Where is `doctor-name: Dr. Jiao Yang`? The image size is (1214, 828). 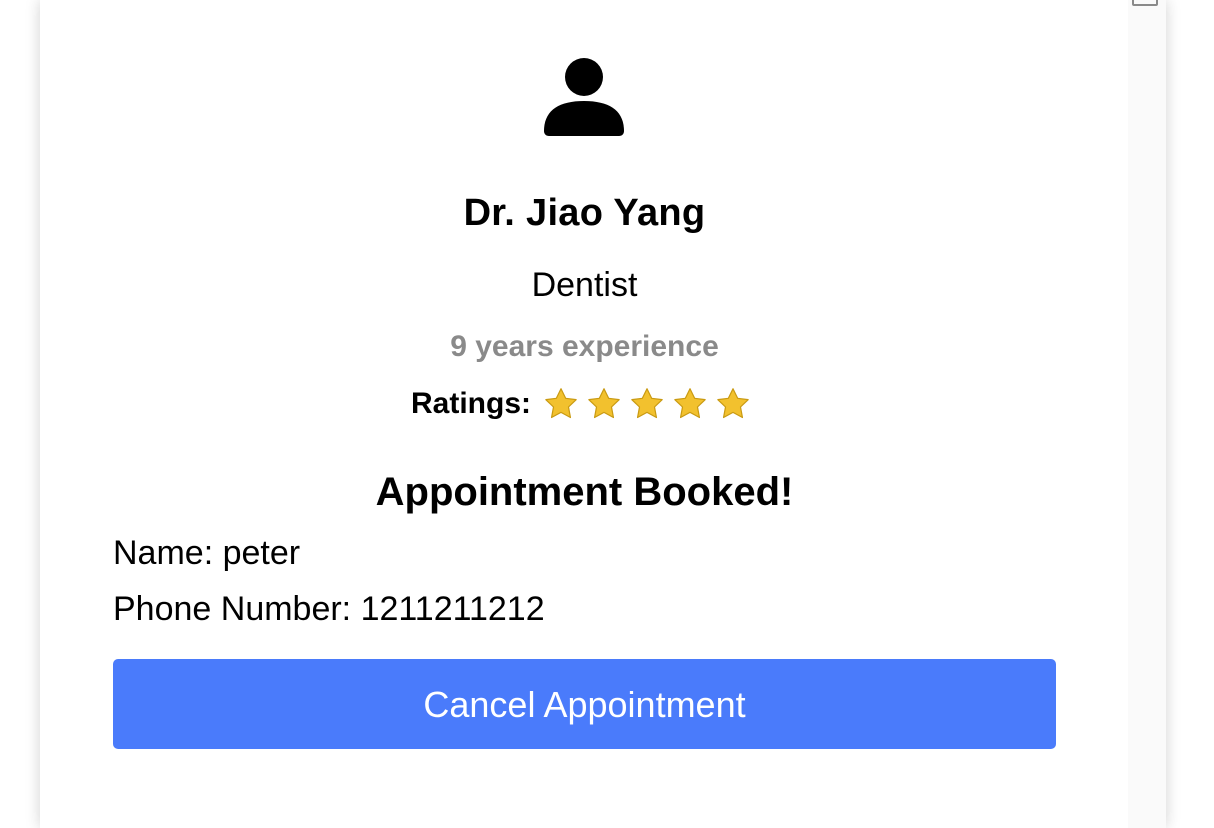 doctor-name: Dr. Jiao Yang is located at coordinates (584, 213).